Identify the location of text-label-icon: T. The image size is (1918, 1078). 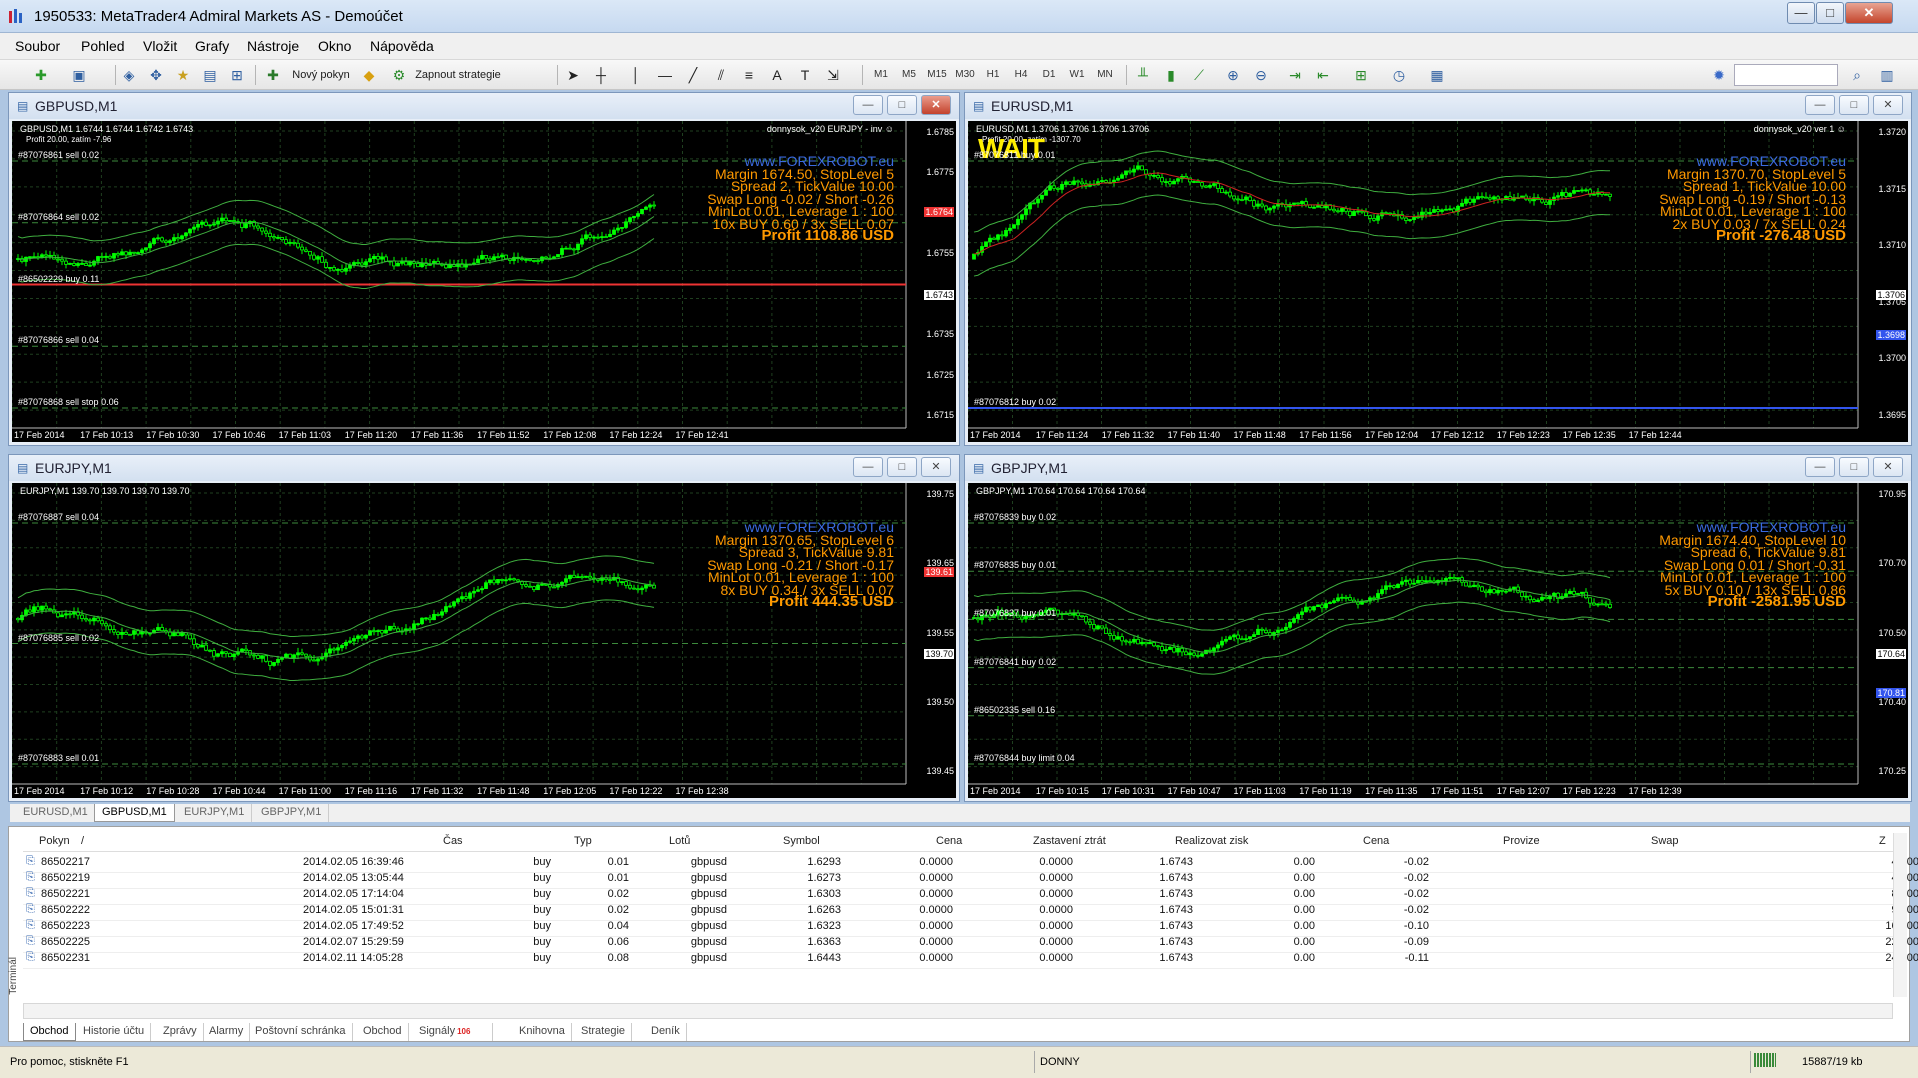
(805, 75).